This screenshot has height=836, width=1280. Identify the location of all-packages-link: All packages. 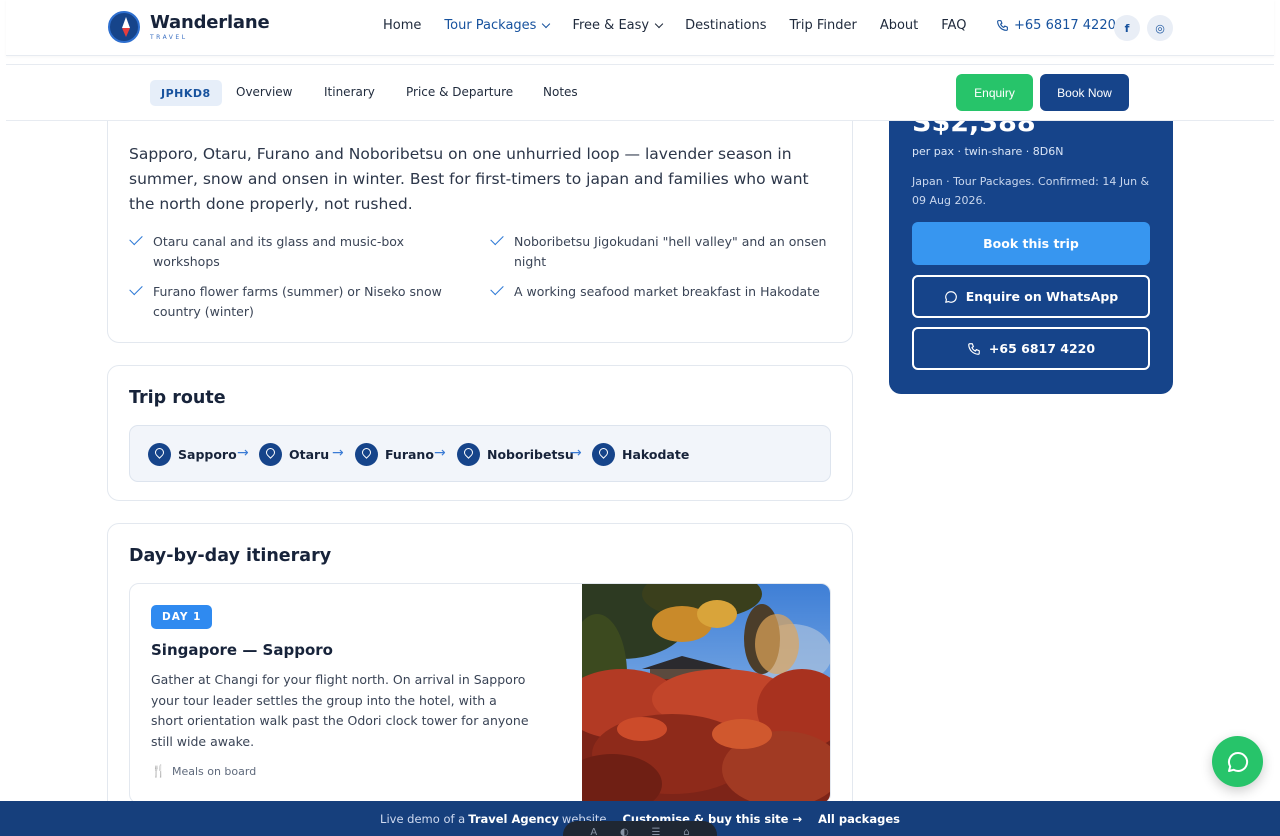
(859, 819).